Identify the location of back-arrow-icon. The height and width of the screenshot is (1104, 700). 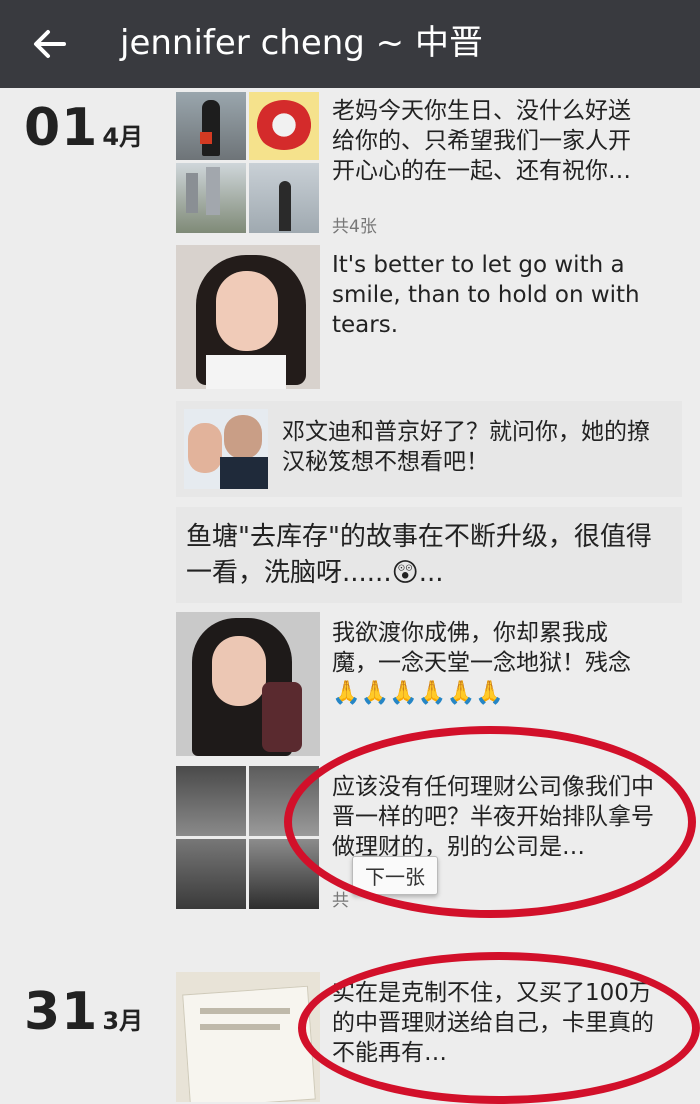
(50, 44).